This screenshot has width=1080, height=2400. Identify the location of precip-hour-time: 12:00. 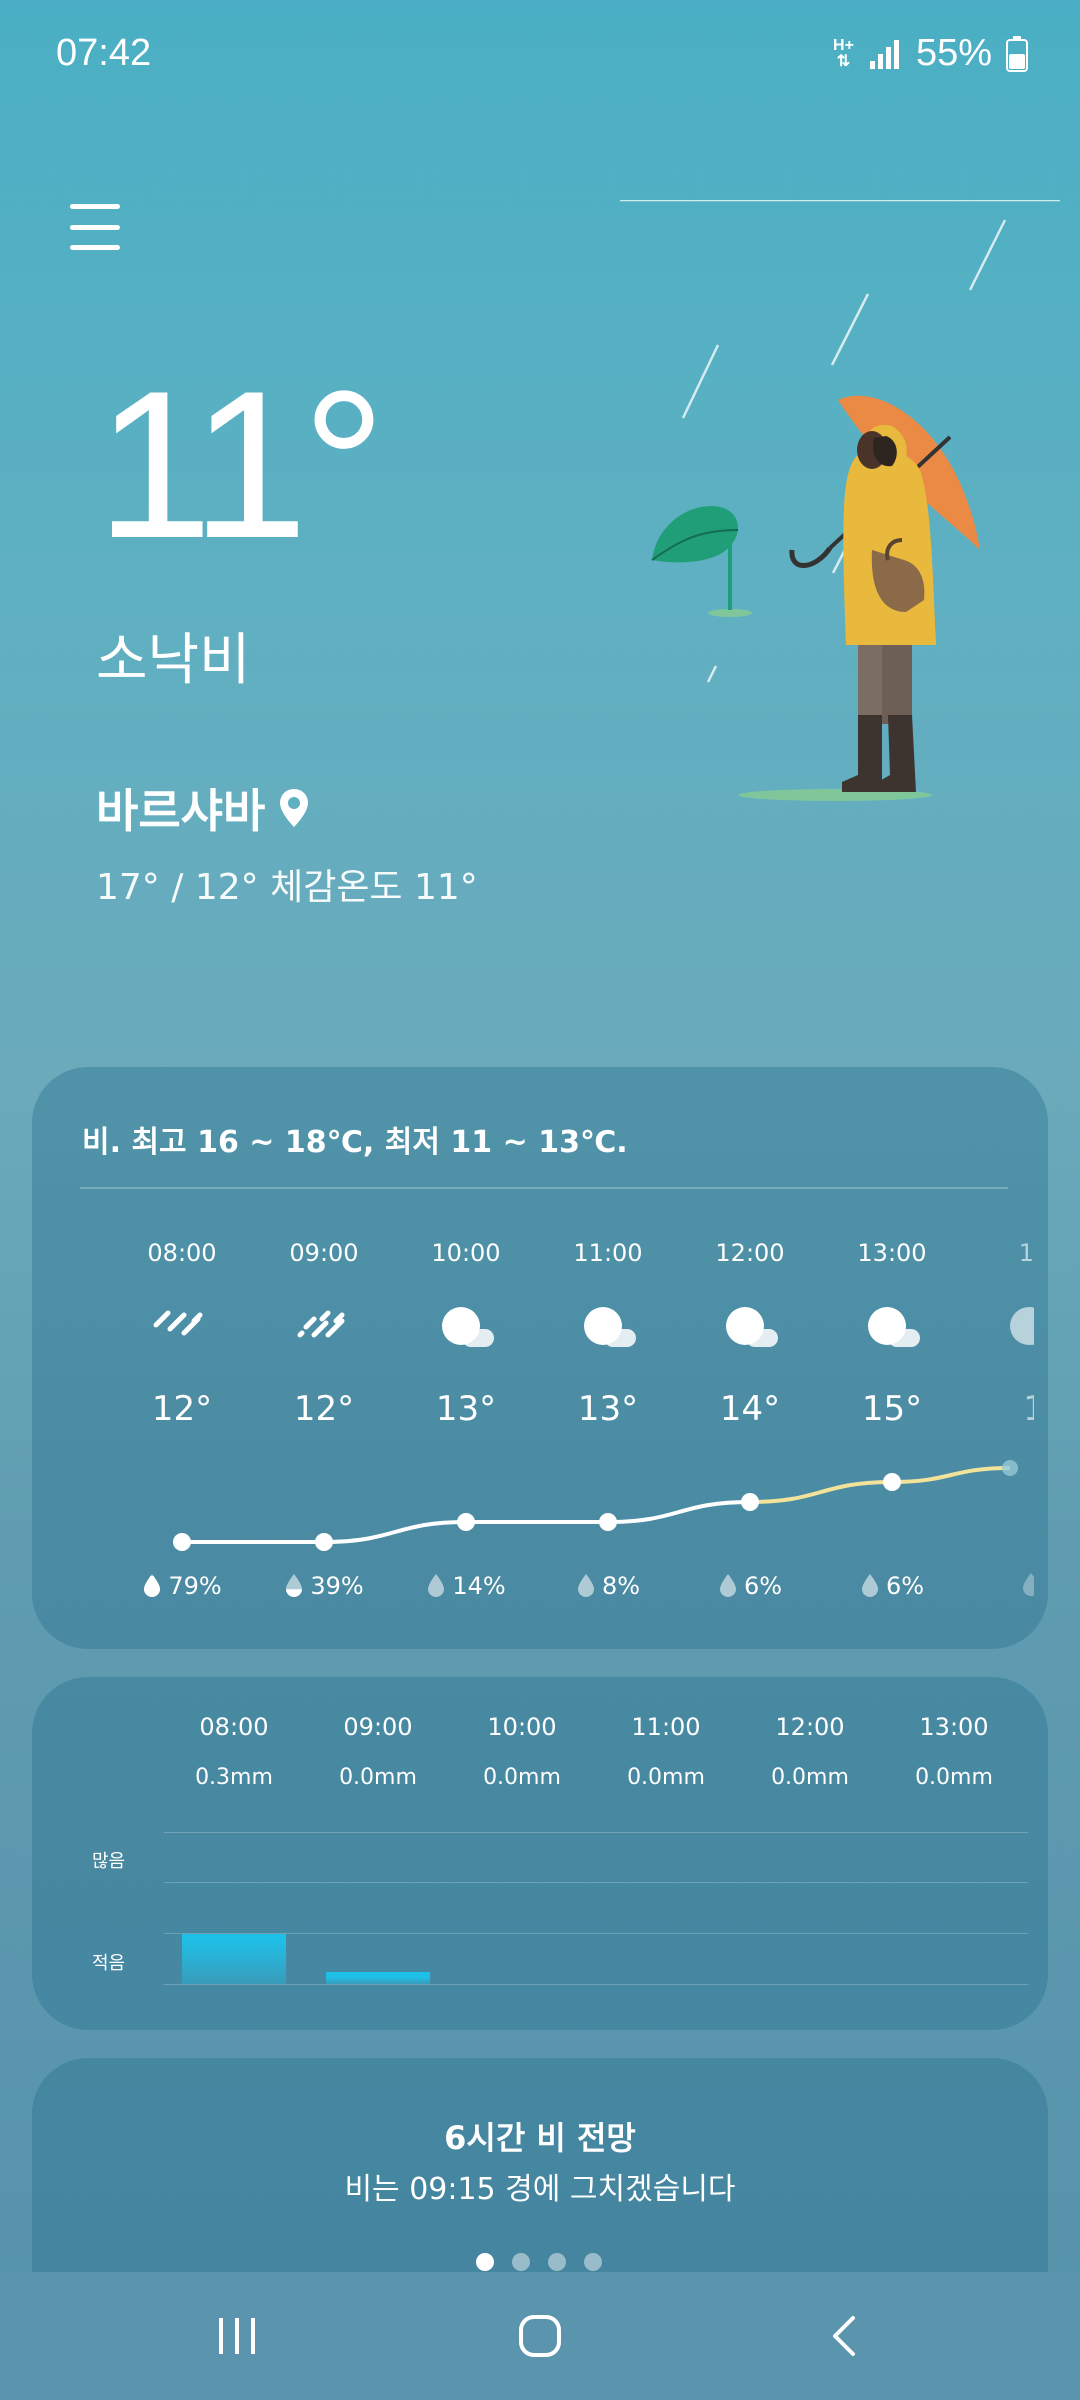
(810, 1727).